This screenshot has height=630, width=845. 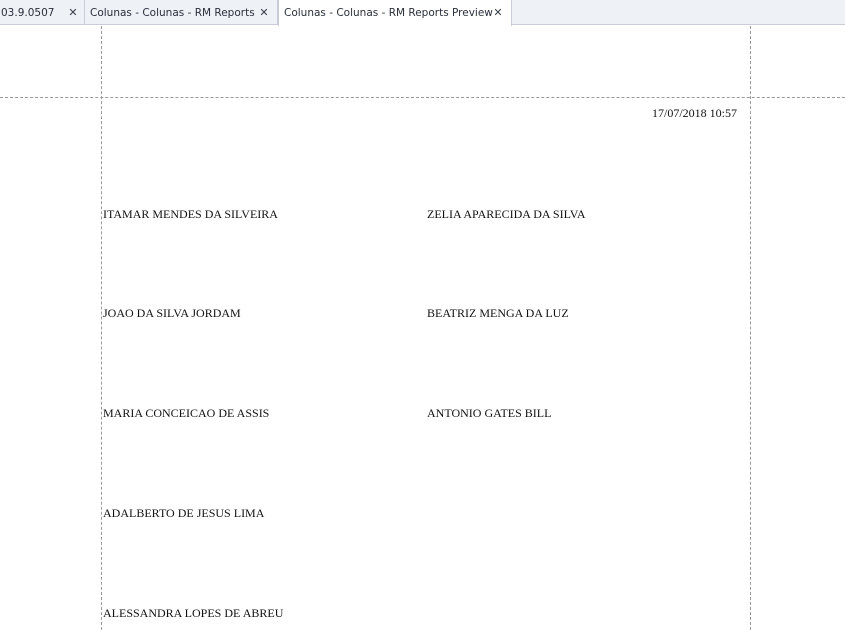 I want to click on left-margin-guide, so click(x=101, y=328).